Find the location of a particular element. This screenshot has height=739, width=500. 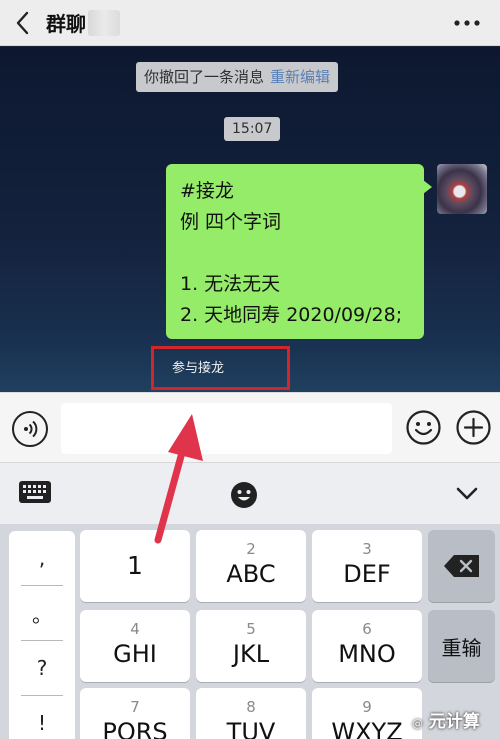

watermark-prefix: @ is located at coordinates (417, 723).